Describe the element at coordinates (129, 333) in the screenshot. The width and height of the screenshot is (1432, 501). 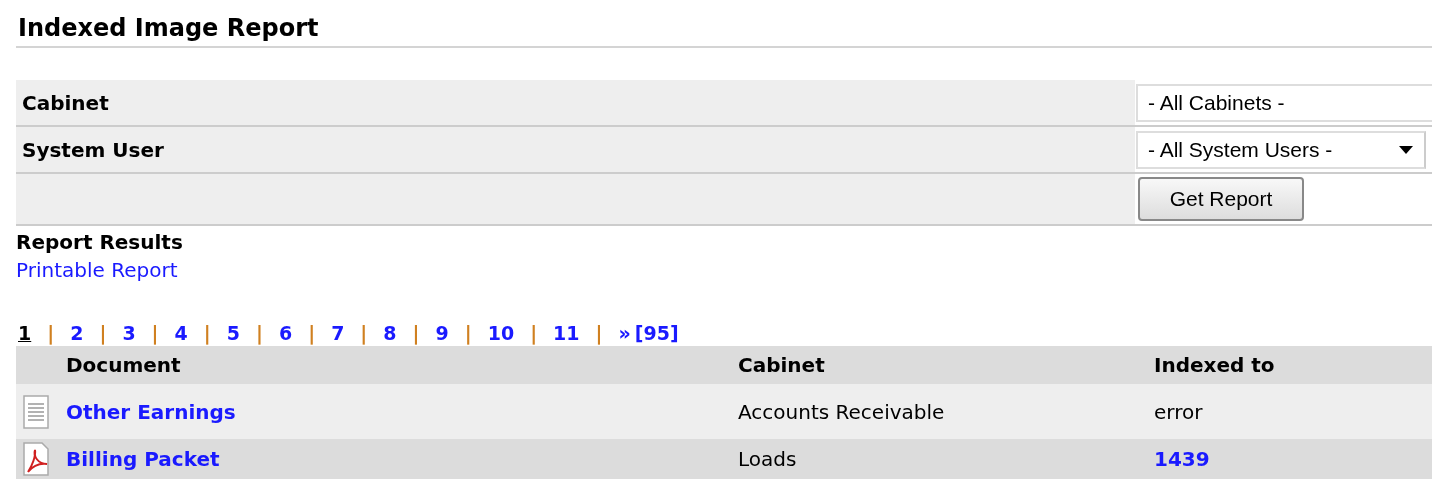
I see `page-link: 3` at that location.